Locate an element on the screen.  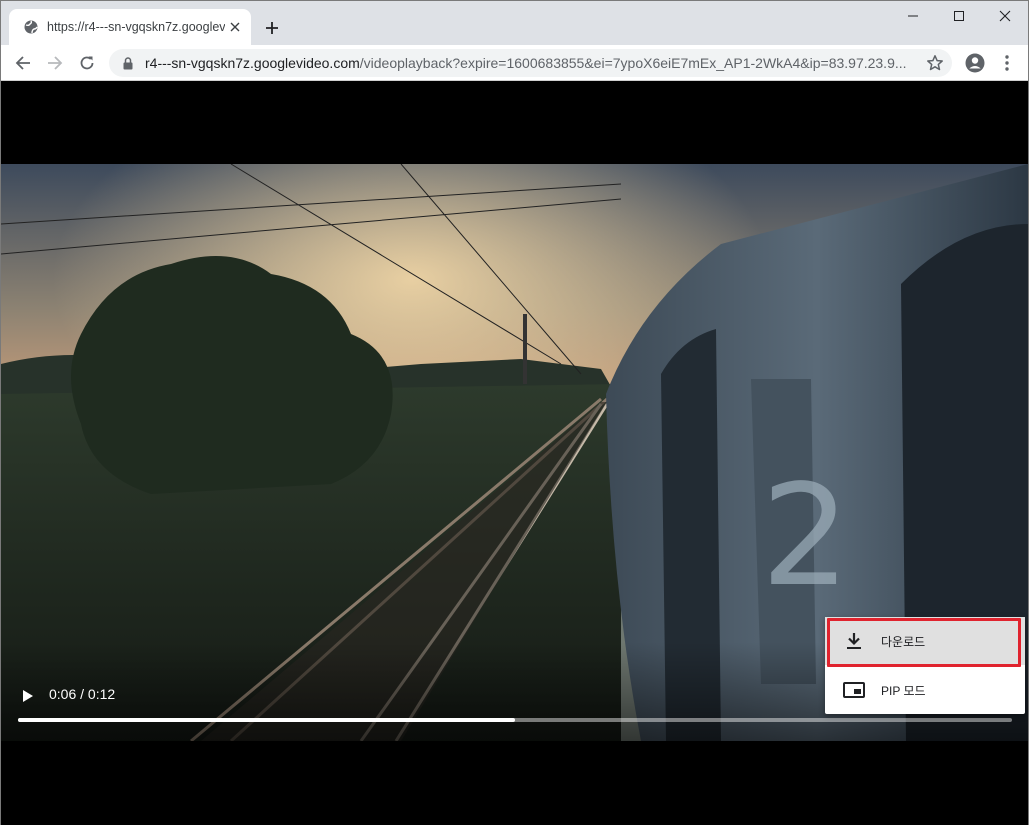
maximize-button is located at coordinates (959, 16).